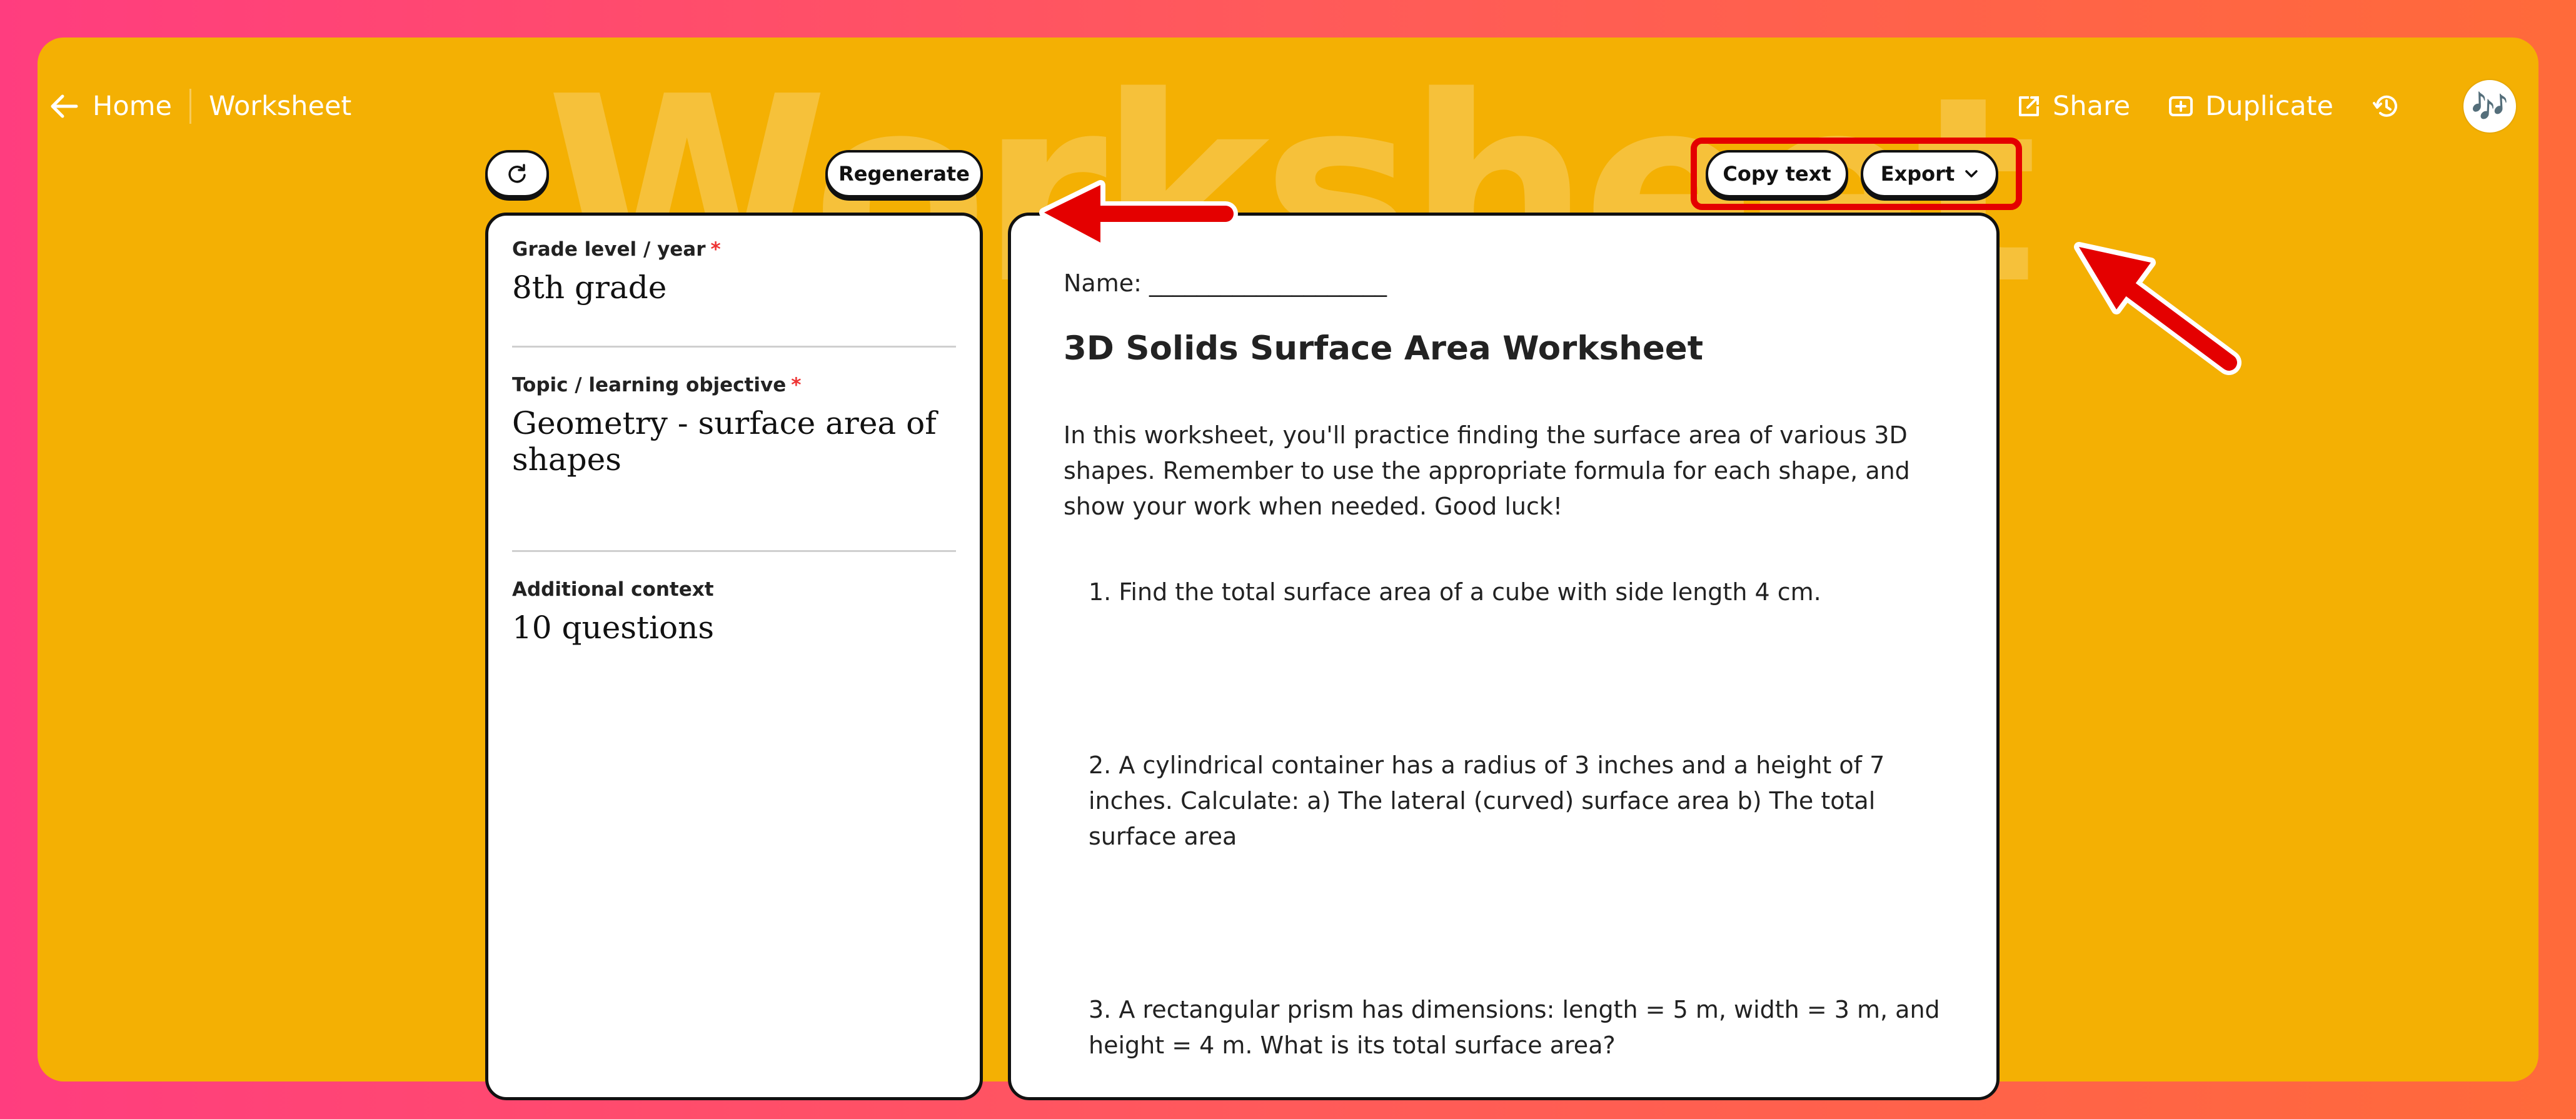  I want to click on context-input: 10 questions, so click(734, 628).